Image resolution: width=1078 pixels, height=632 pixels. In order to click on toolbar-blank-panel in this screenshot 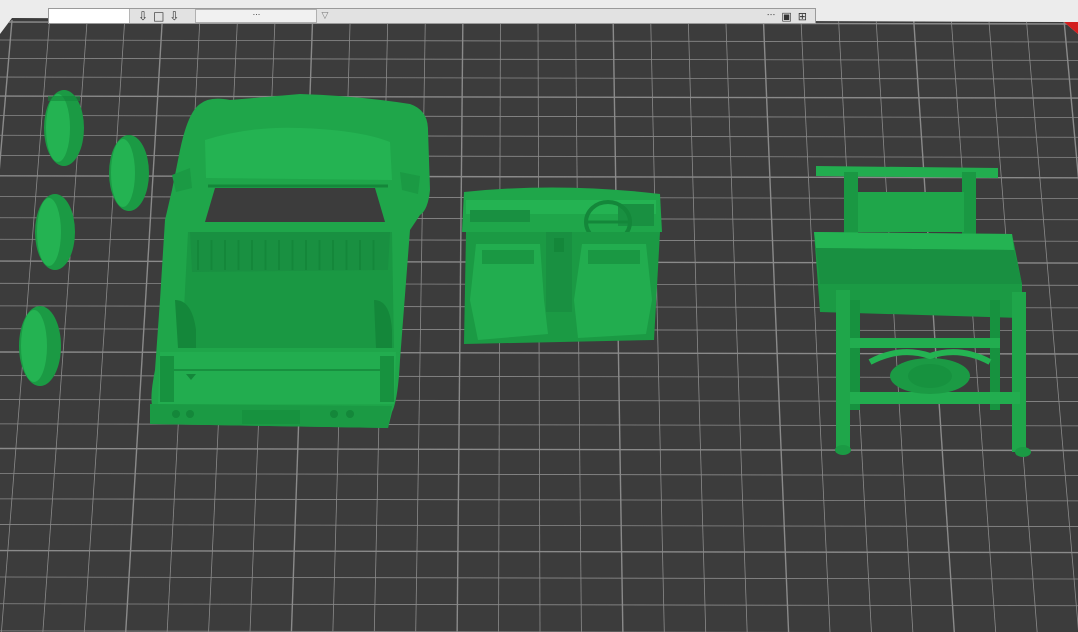, I will do `click(89, 16)`.